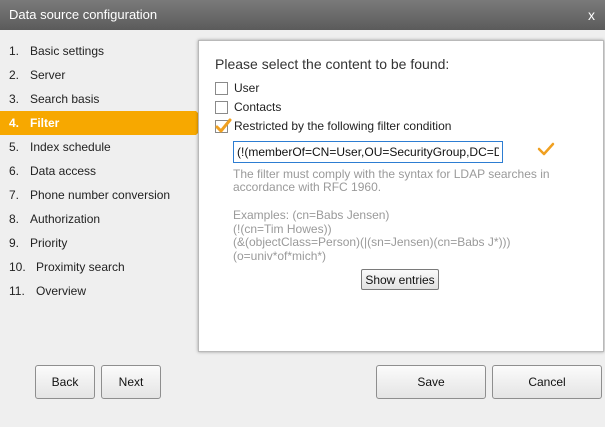  Describe the element at coordinates (17, 267) in the screenshot. I see `step-number: 10.` at that location.